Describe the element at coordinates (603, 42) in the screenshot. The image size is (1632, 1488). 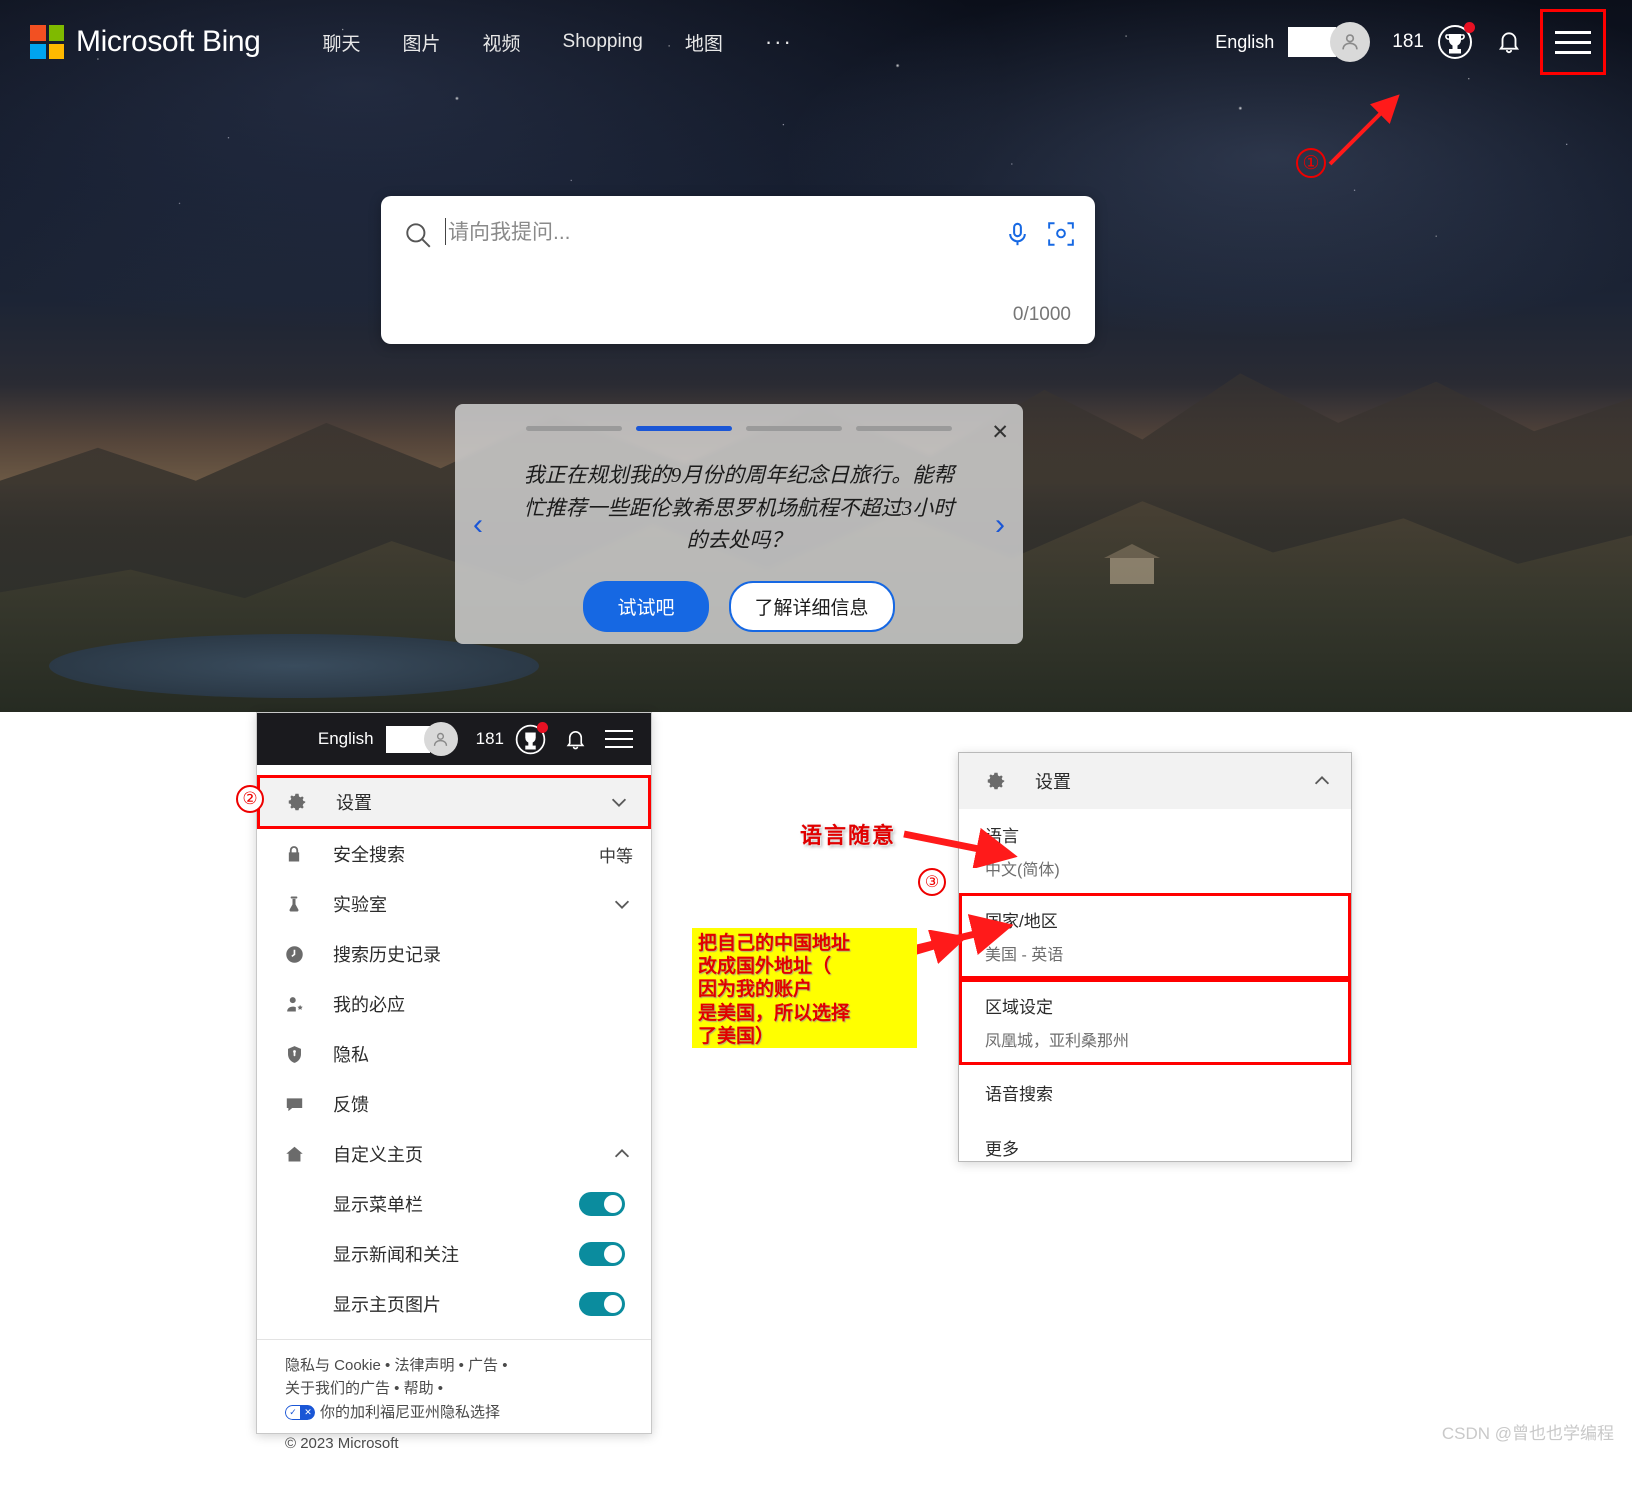
I see `nav-item-shopping: Shopping` at that location.